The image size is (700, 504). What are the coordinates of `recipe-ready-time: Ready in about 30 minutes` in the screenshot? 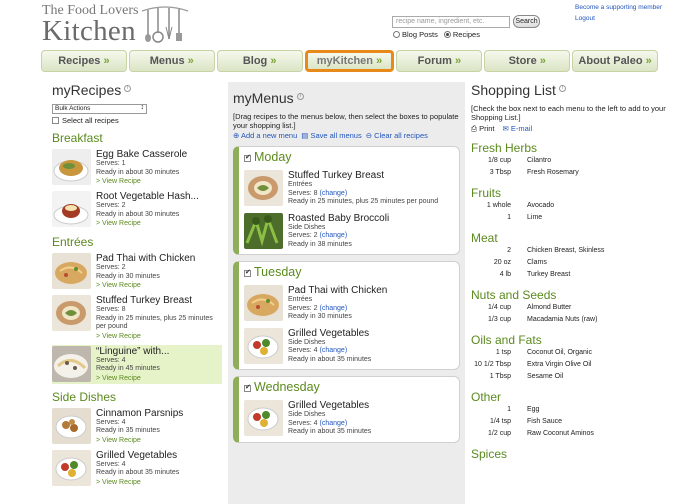 It's located at (138, 214).